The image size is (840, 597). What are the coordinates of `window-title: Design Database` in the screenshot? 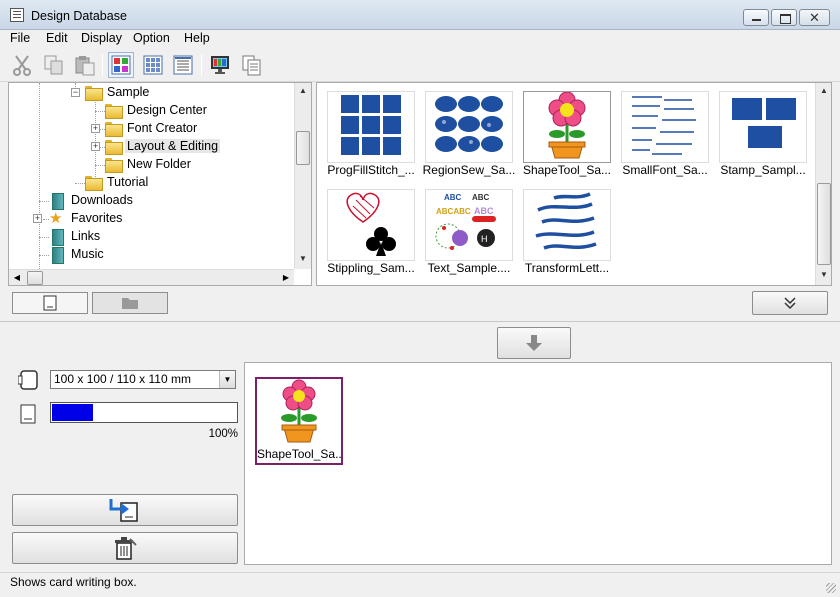 It's located at (79, 16).